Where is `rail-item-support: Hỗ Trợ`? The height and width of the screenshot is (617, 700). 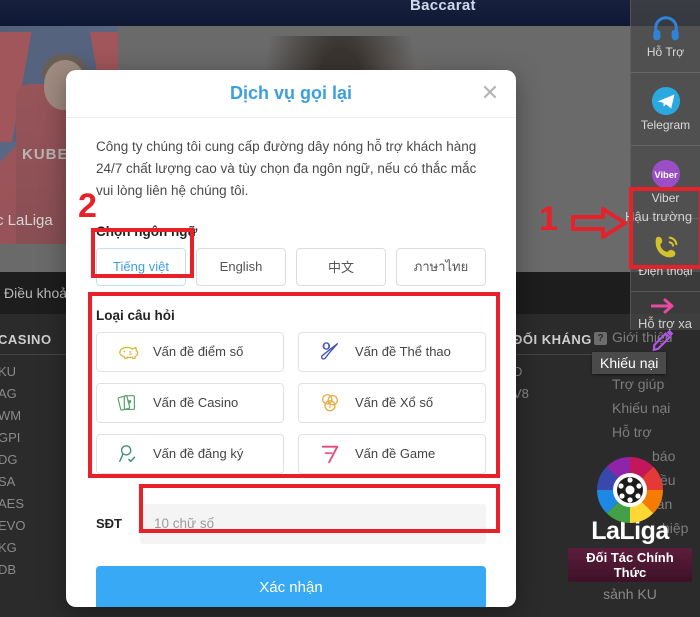
rail-item-support: Hỗ Trợ is located at coordinates (665, 36).